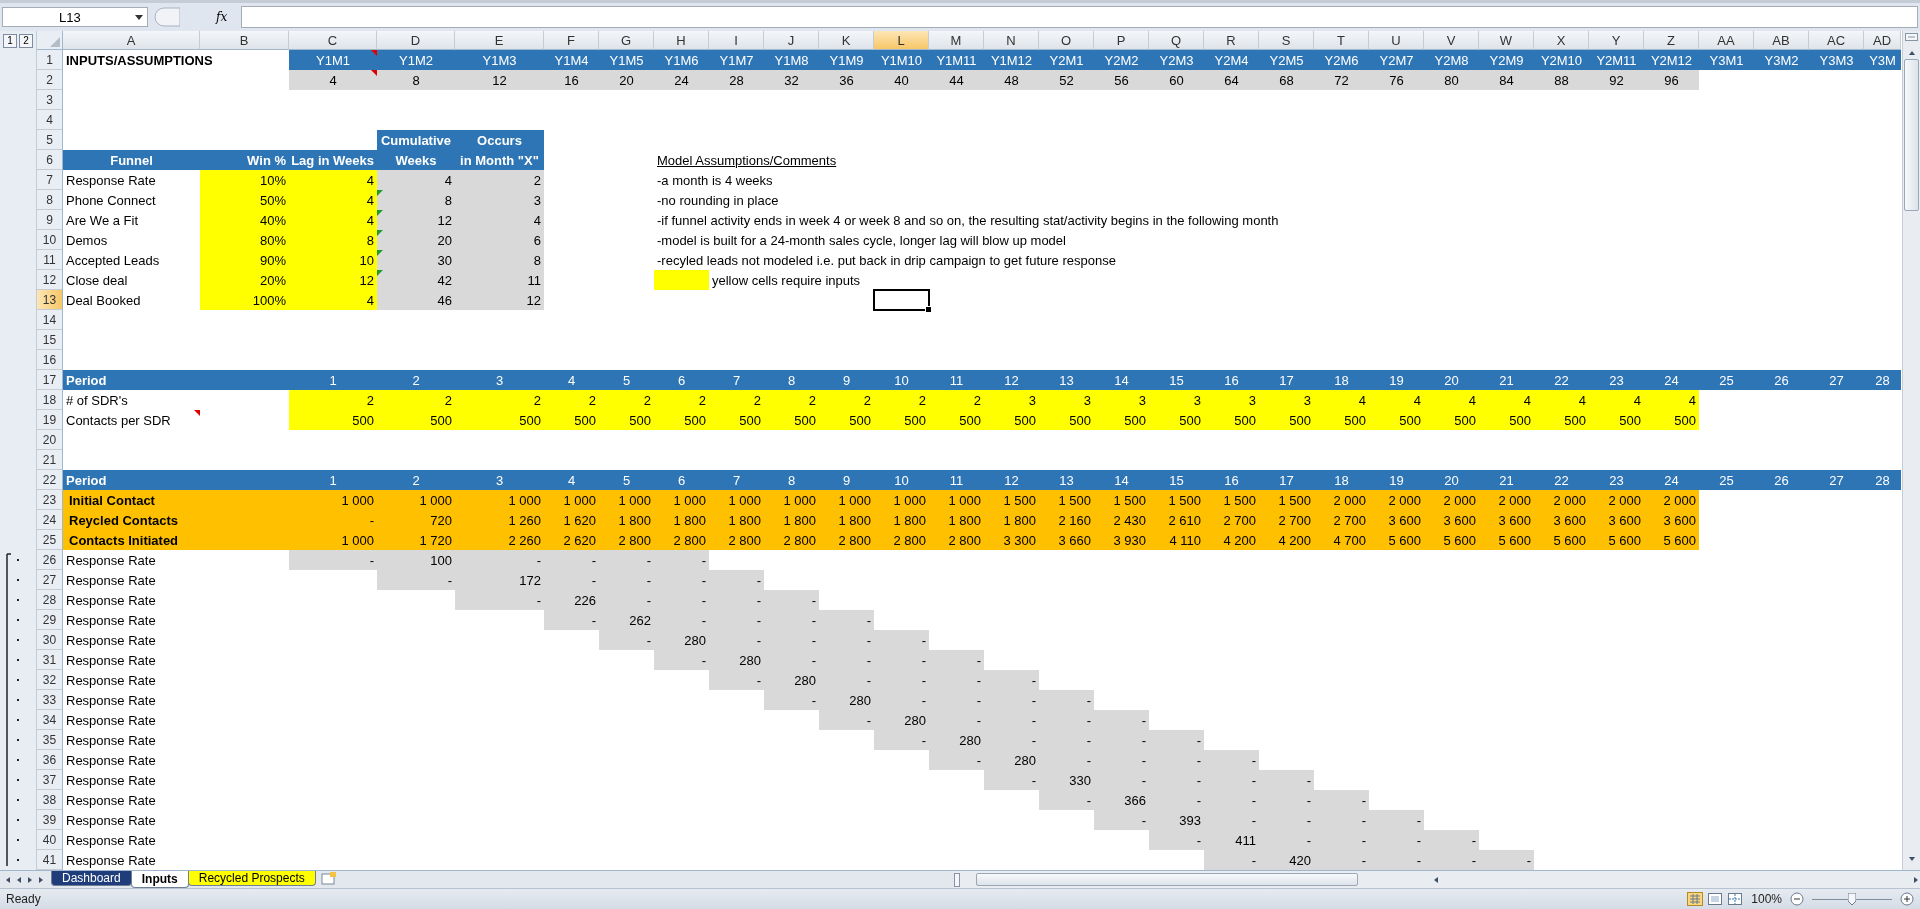 This screenshot has height=909, width=1920. I want to click on zoom-level: 100%, so click(1766, 899).